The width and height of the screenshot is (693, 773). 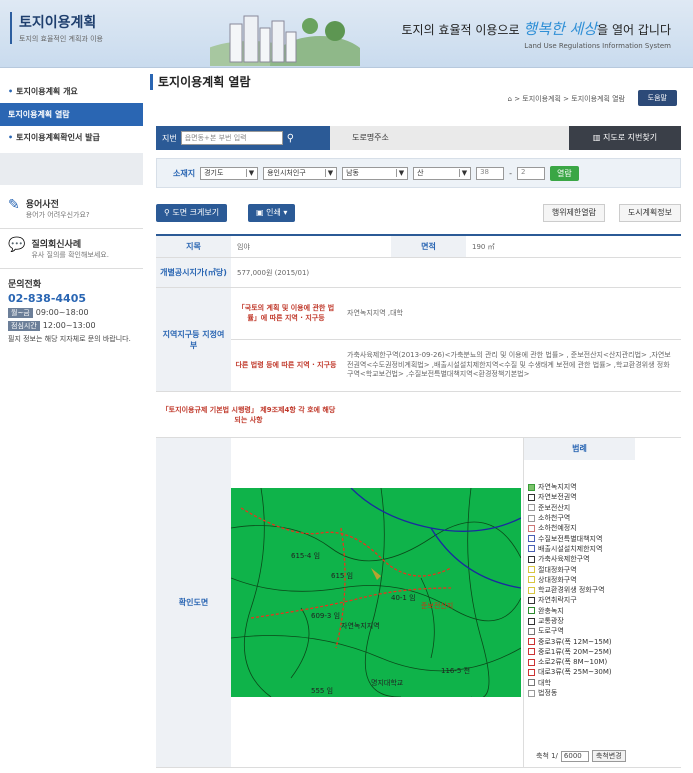 What do you see at coordinates (387, 682) in the screenshot?
I see `map-label-university: 명지대학교` at bounding box center [387, 682].